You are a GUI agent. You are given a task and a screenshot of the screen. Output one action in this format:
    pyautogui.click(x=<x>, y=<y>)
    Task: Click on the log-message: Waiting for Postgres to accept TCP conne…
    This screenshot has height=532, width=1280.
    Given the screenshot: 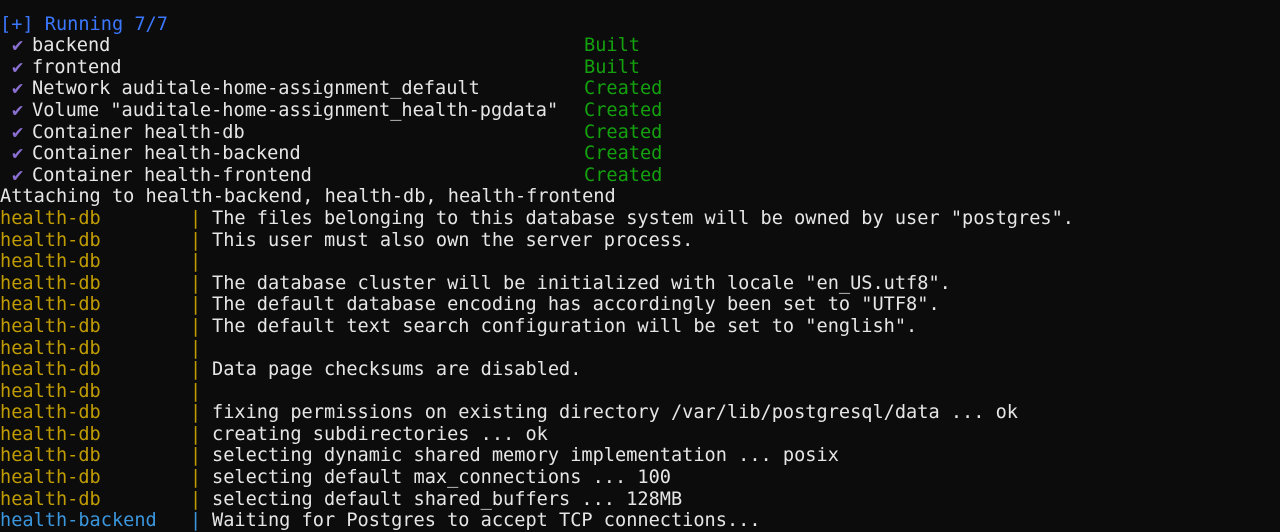 What is the action you would take?
    pyautogui.click(x=486, y=521)
    